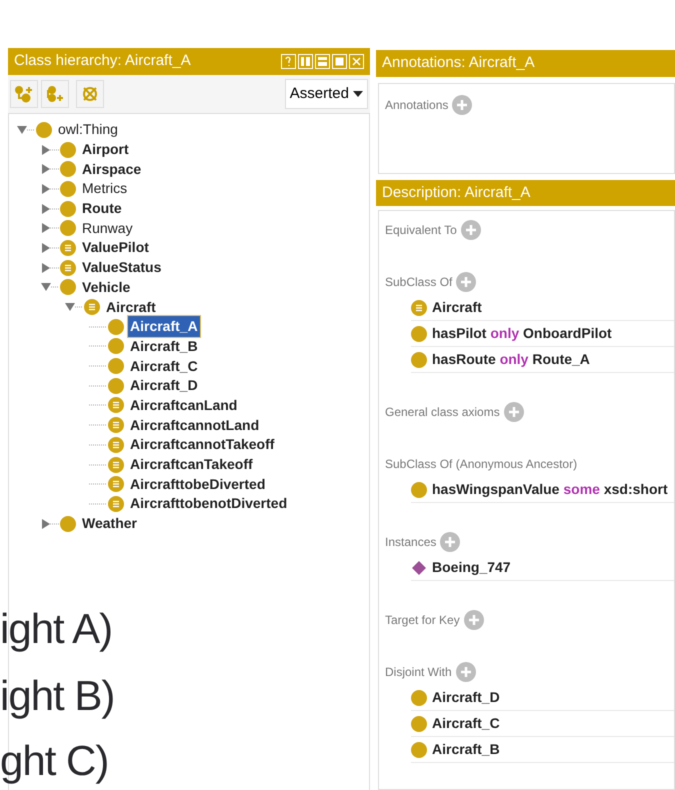 The width and height of the screenshot is (675, 790). Describe the element at coordinates (54, 761) in the screenshot. I see `overlay-text: ght C)` at that location.